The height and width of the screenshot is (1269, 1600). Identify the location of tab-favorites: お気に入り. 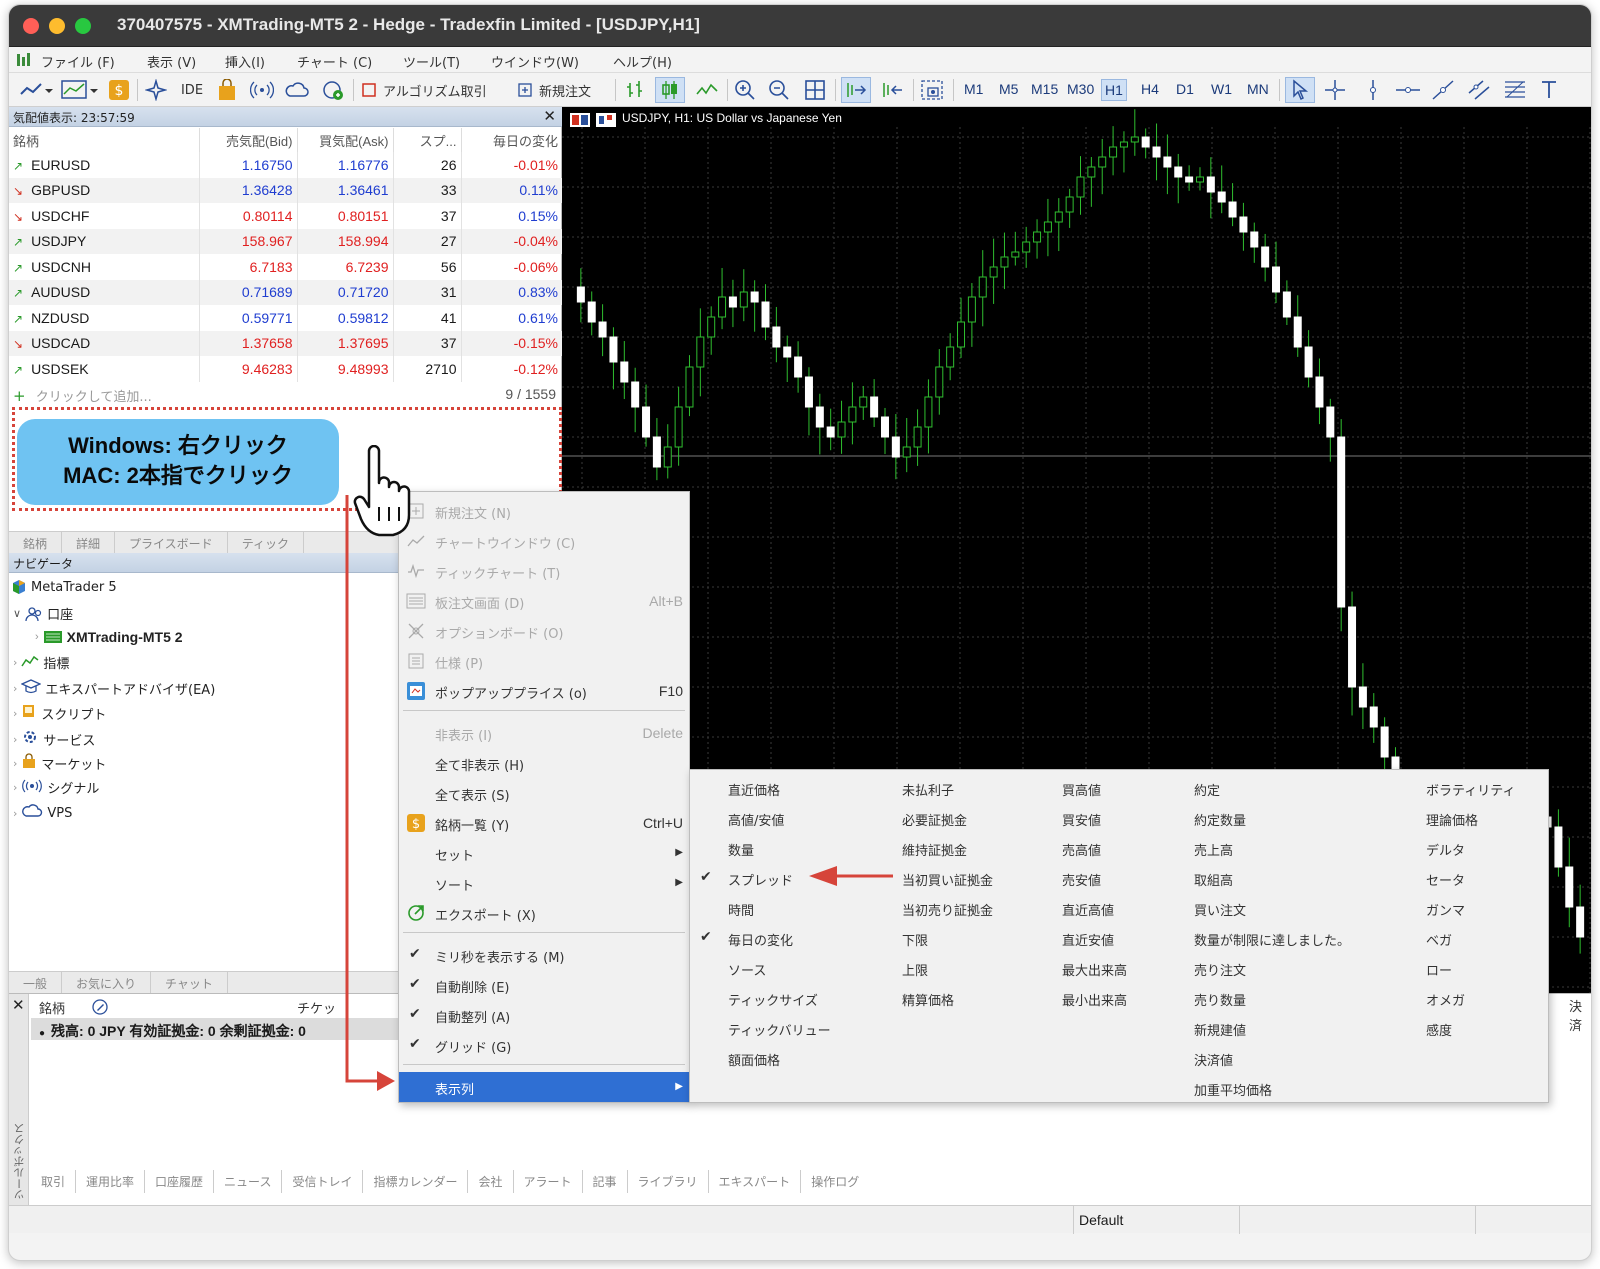
(107, 983).